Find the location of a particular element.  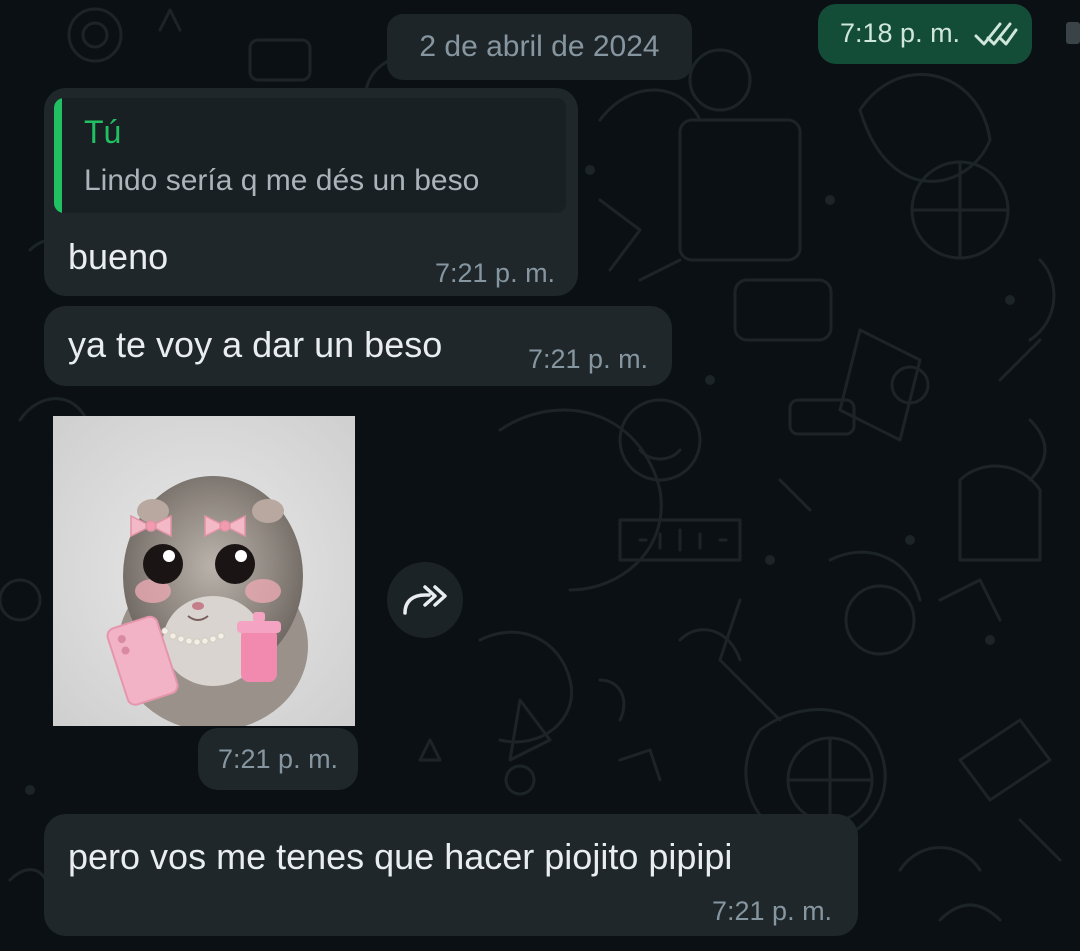

quote-text: Lindo sería q me dés un beso is located at coordinates (282, 180).